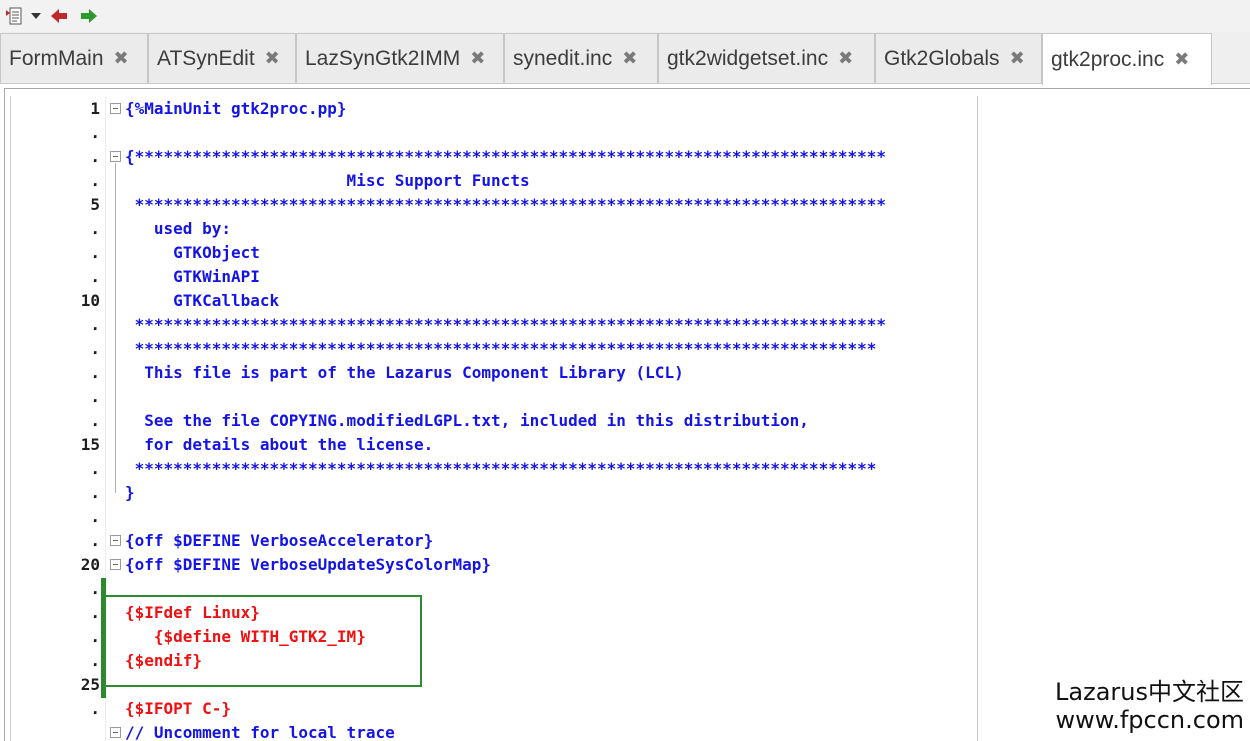 The height and width of the screenshot is (741, 1250). Describe the element at coordinates (90, 444) in the screenshot. I see `line-number: 15` at that location.